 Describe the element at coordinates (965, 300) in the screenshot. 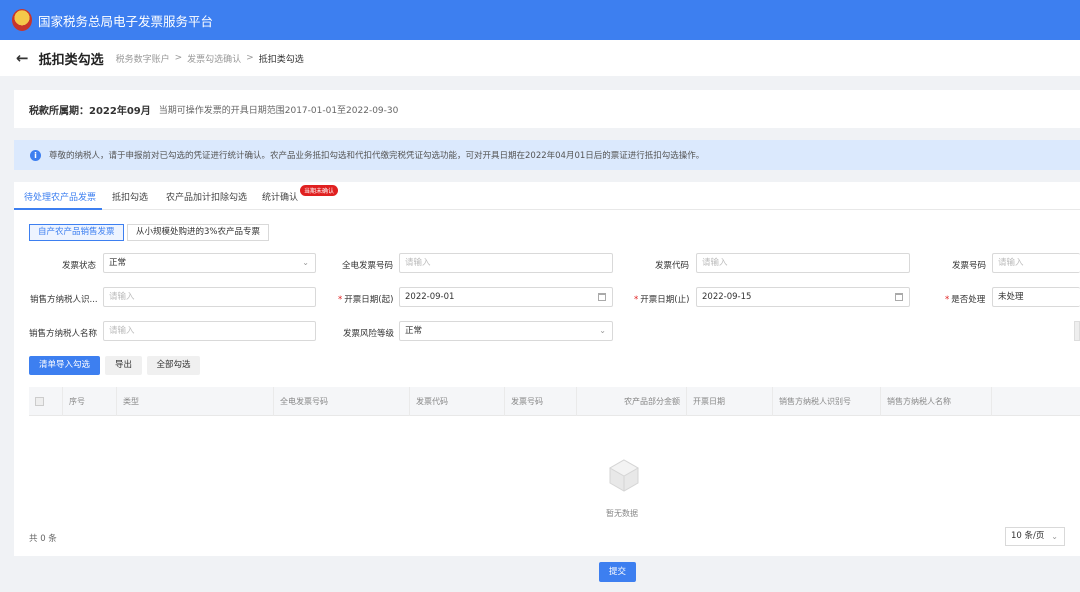

I see `processed-label: * 是否处理` at that location.